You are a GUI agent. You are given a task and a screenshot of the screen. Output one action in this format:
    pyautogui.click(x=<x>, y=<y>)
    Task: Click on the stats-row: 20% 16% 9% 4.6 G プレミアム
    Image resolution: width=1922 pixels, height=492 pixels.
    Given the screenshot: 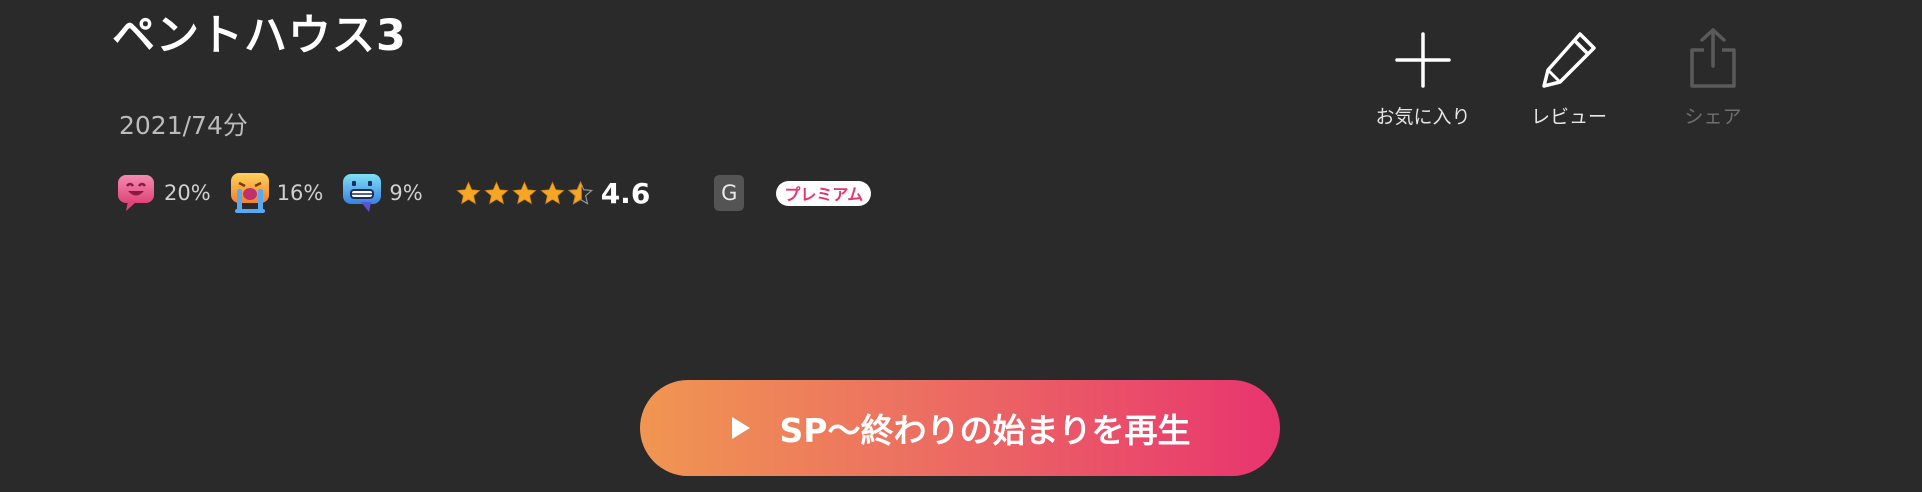 What is the action you would take?
    pyautogui.click(x=494, y=193)
    